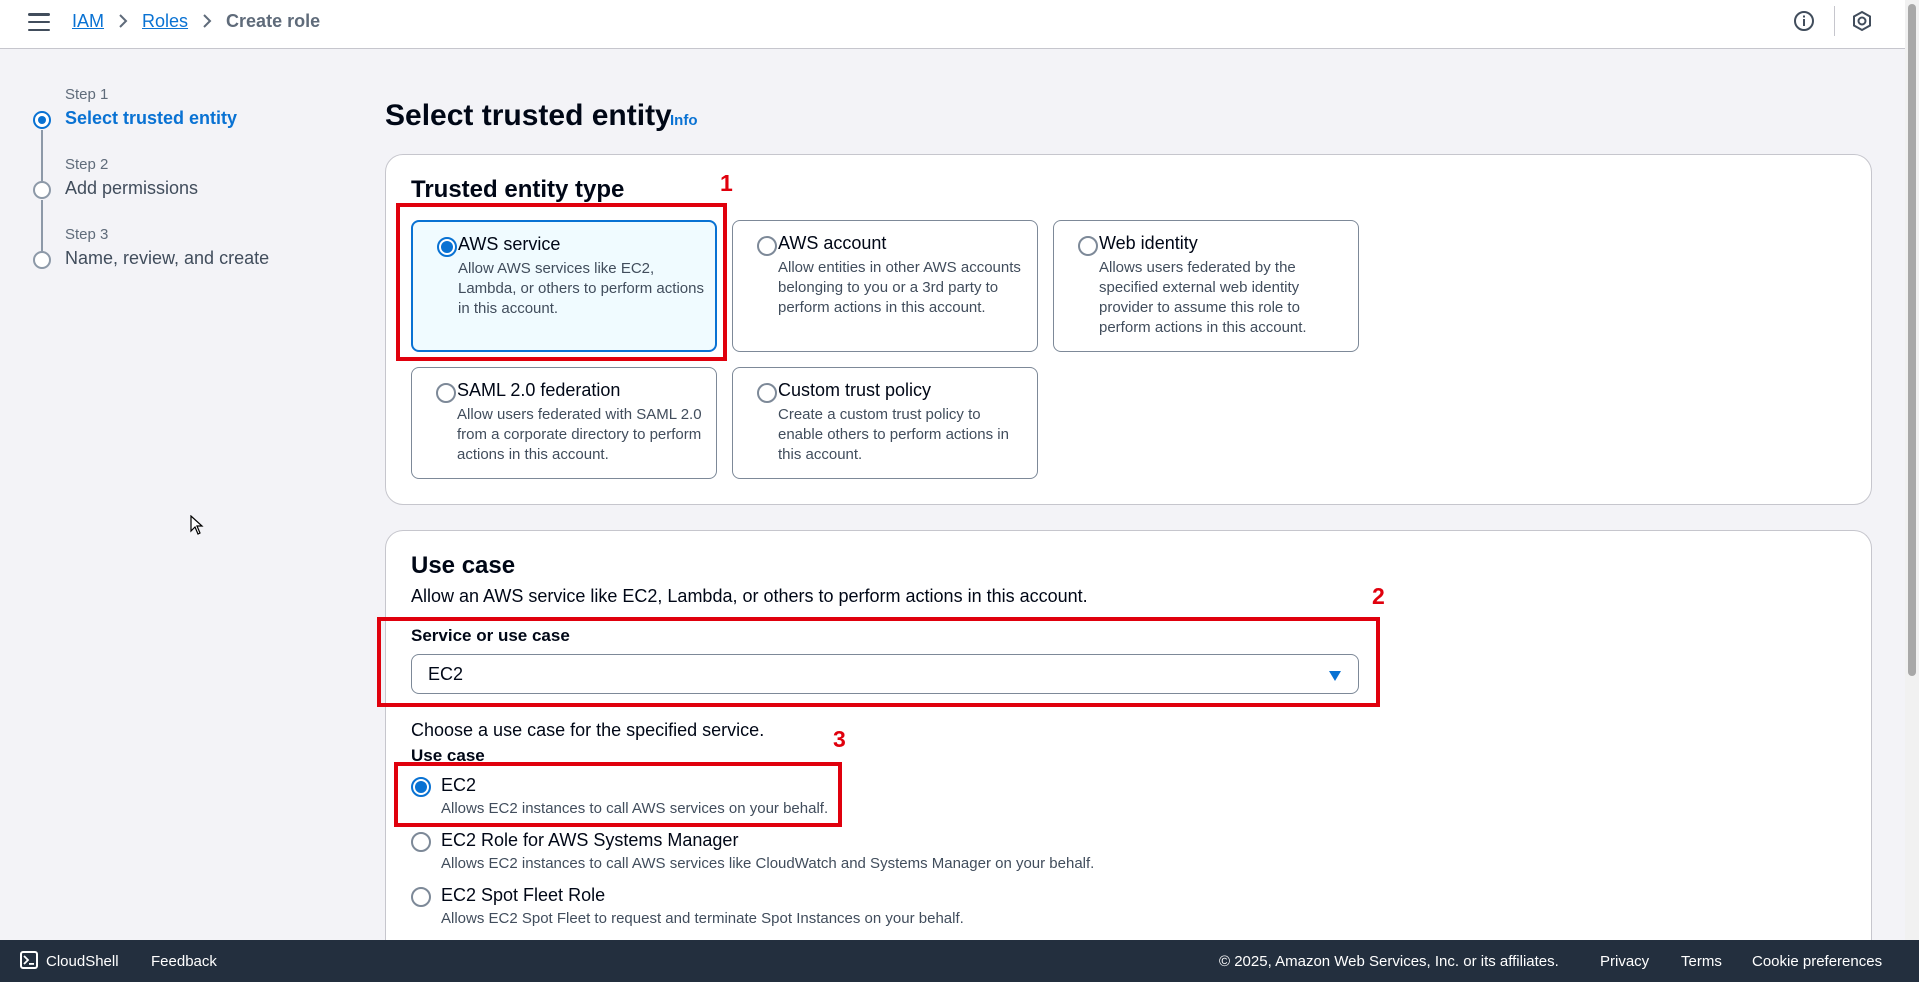 This screenshot has height=982, width=1919. What do you see at coordinates (87, 234) in the screenshot?
I see `step-label: Step 3` at bounding box center [87, 234].